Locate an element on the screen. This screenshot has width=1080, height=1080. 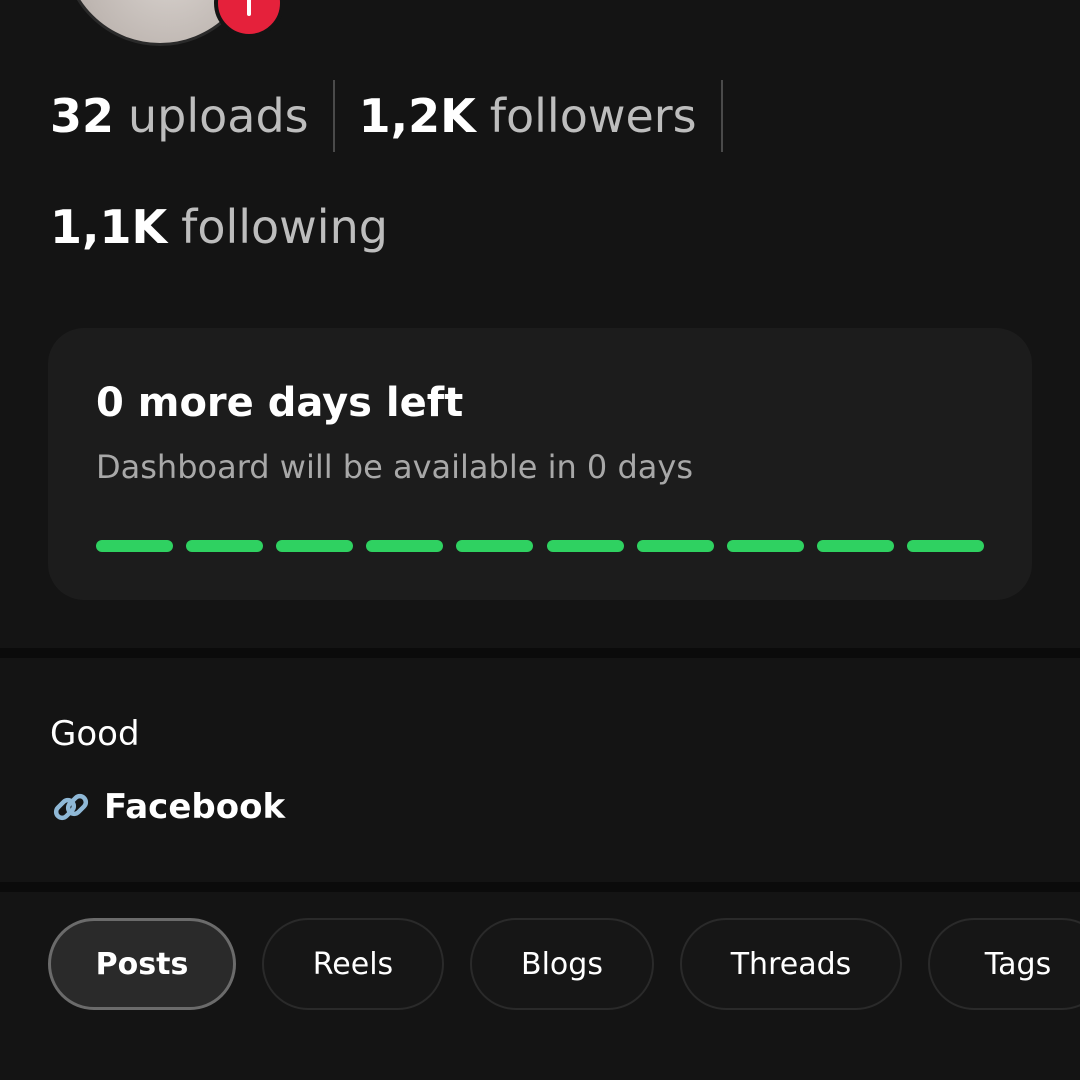
tab-posts: Posts is located at coordinates (142, 964).